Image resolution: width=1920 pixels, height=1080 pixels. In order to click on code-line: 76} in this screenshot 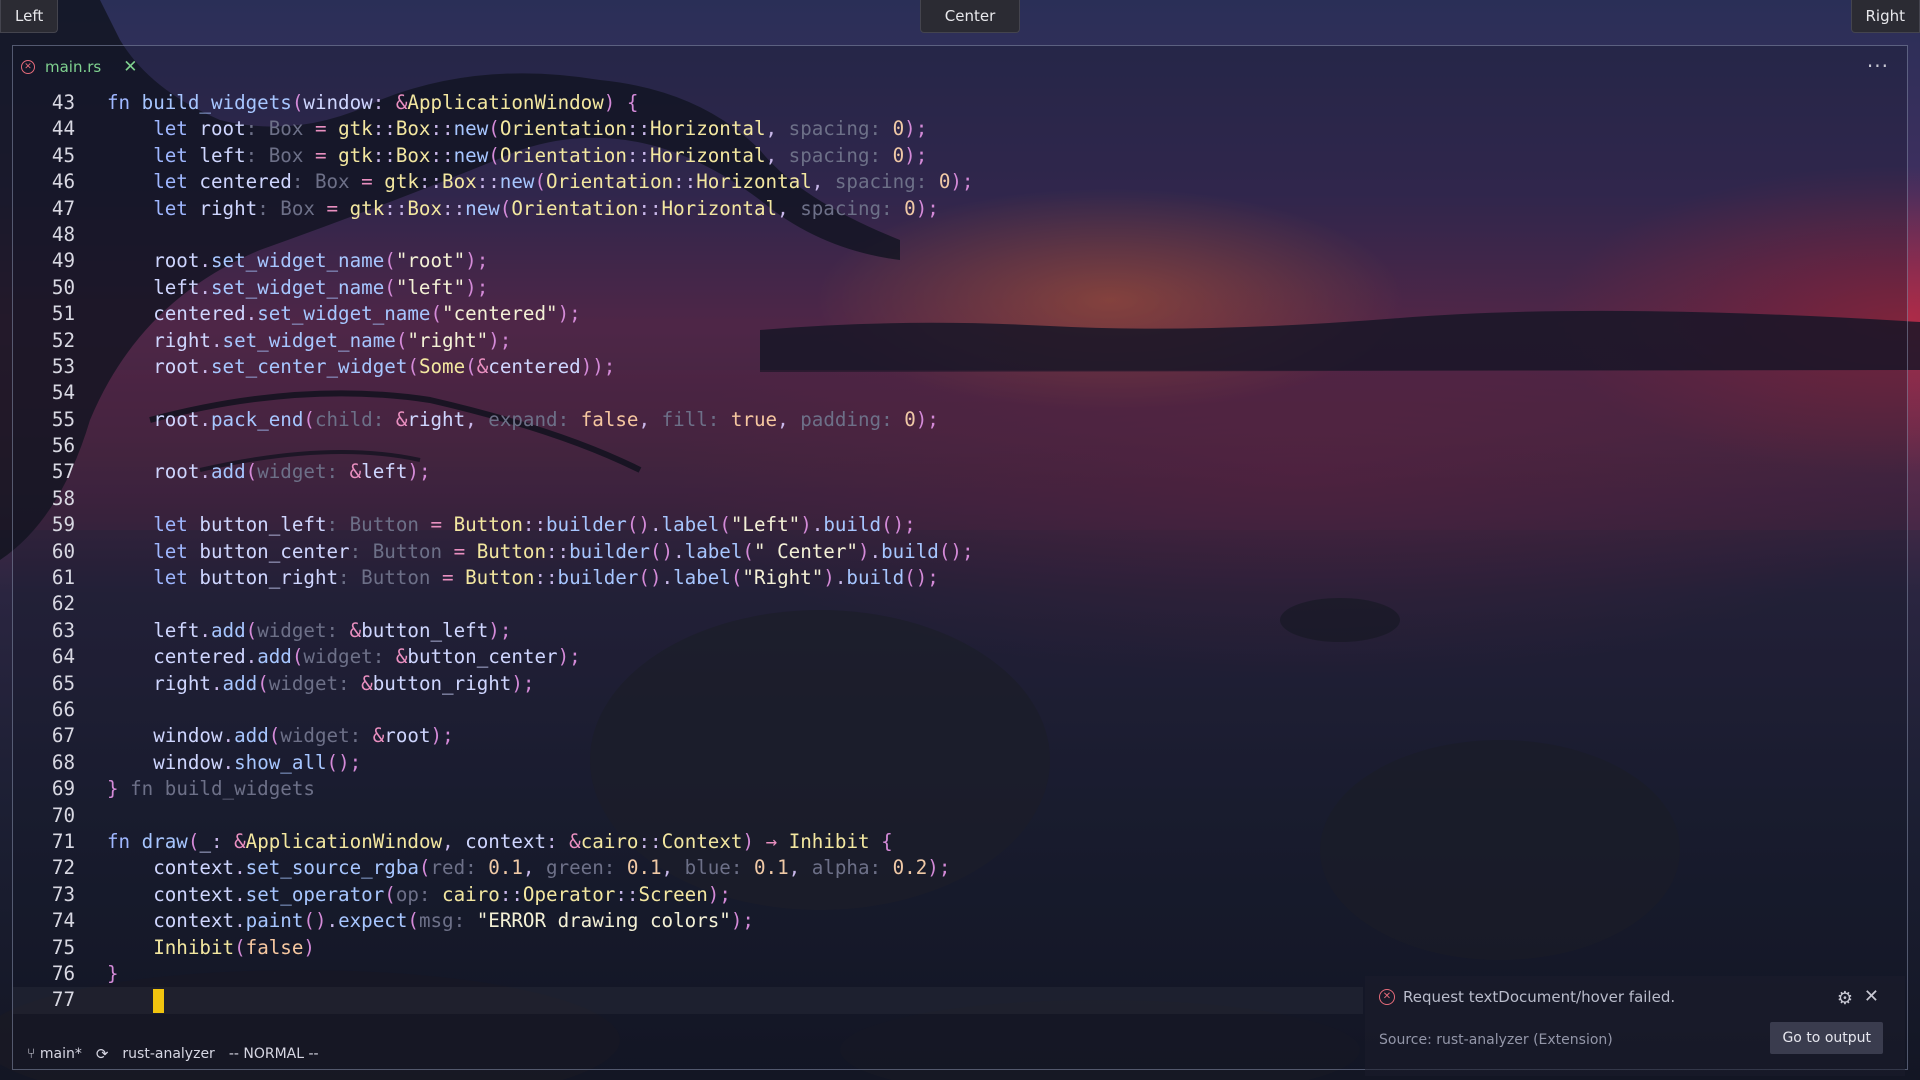, I will do `click(688, 974)`.